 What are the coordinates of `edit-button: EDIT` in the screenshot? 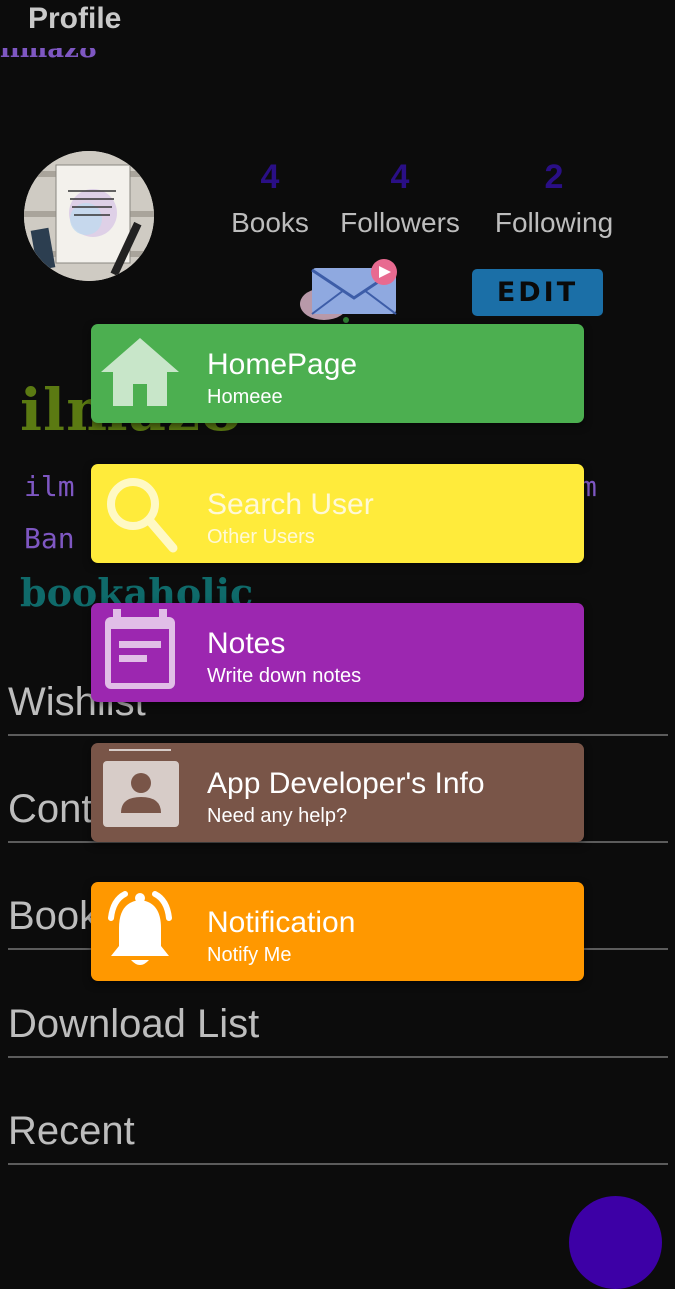 It's located at (537, 292).